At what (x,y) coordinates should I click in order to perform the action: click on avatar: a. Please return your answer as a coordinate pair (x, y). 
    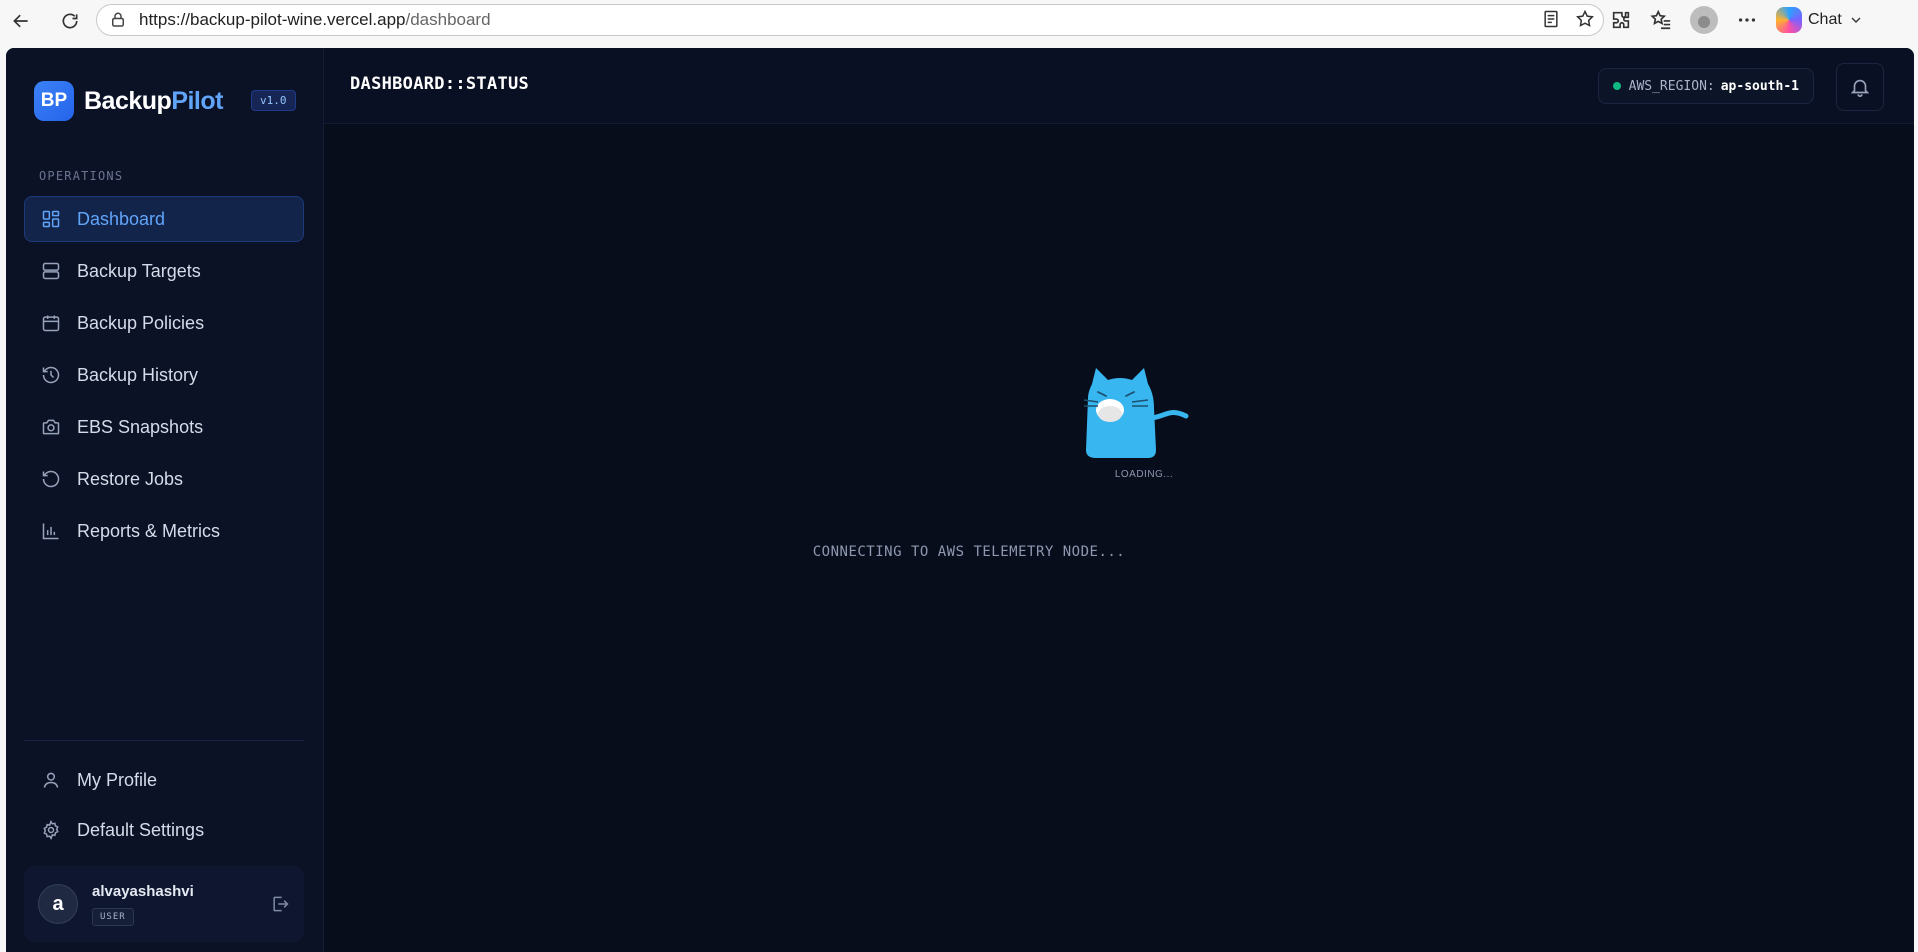
    Looking at the image, I should click on (58, 904).